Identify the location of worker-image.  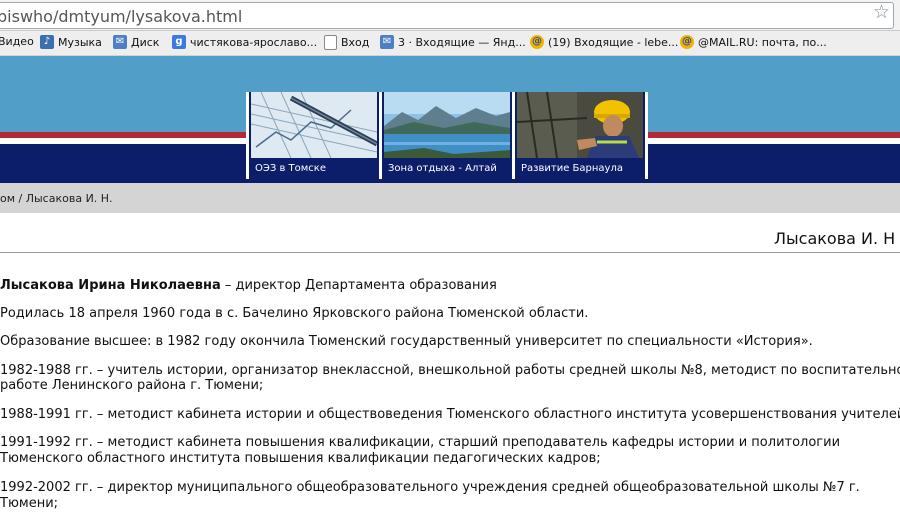
(580, 125).